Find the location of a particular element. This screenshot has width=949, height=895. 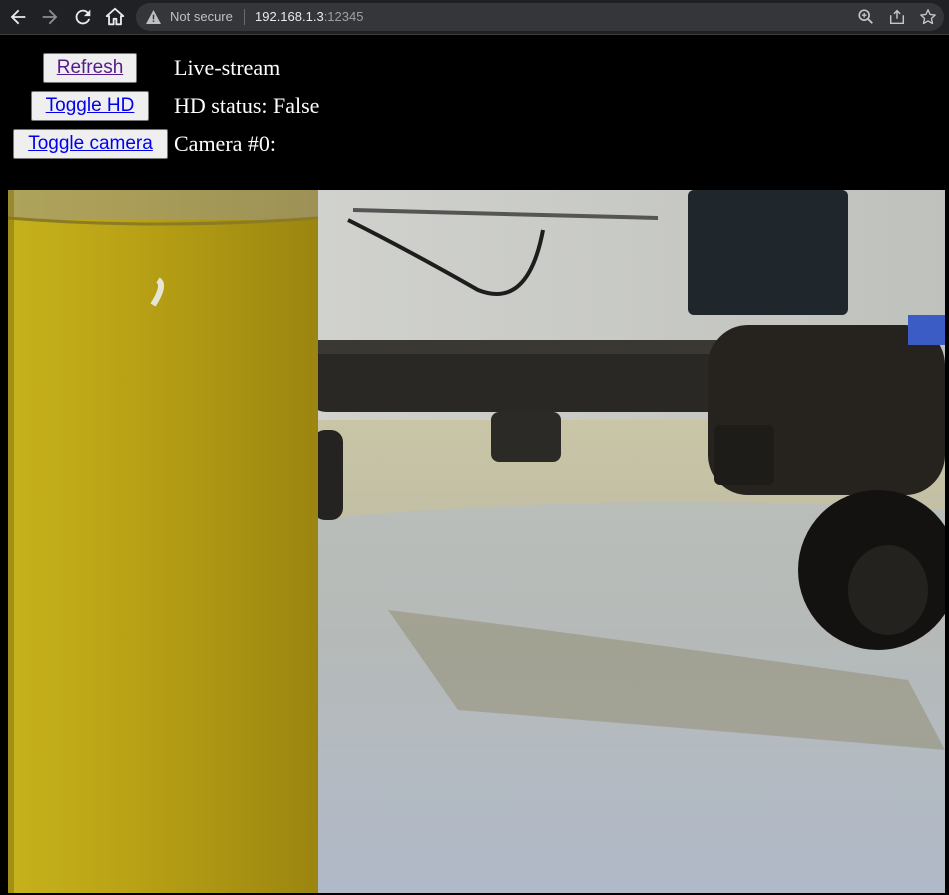

hd-status: HD status: False is located at coordinates (247, 105).